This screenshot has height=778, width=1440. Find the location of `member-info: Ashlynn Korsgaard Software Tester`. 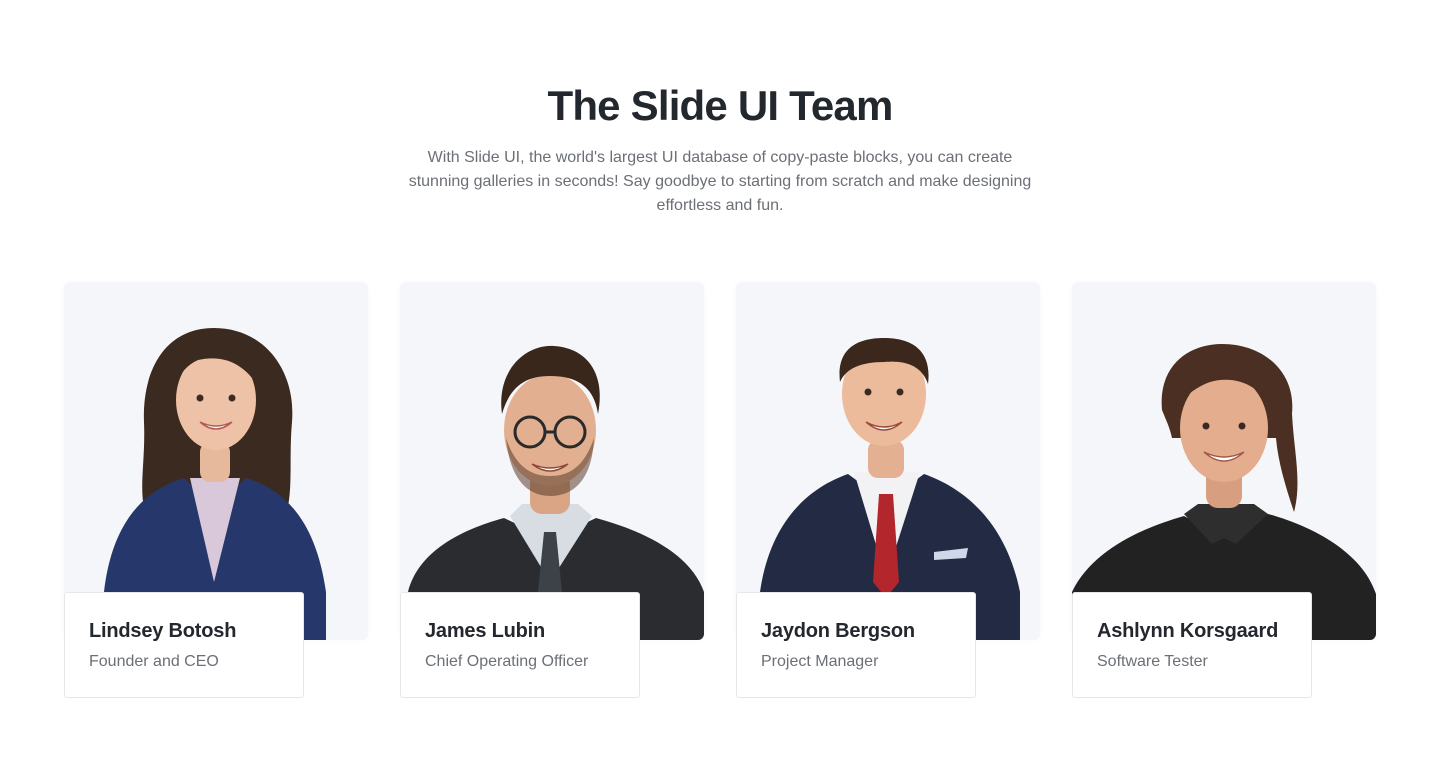

member-info: Ashlynn Korsgaard Software Tester is located at coordinates (1192, 645).